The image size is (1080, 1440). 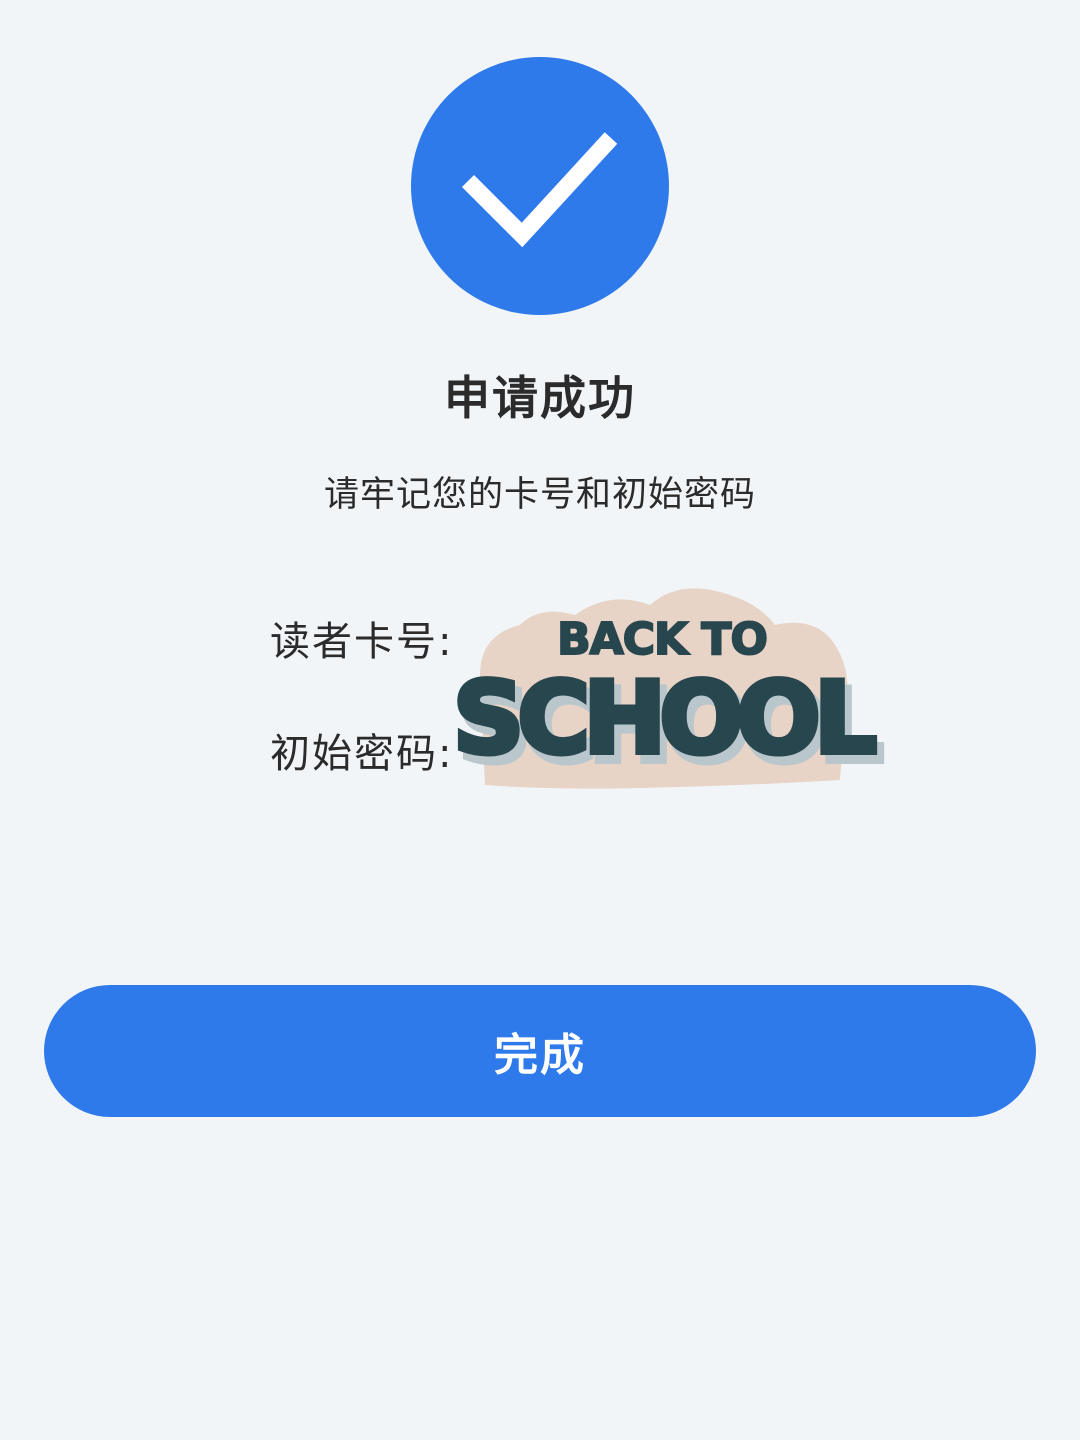 What do you see at coordinates (662, 639) in the screenshot?
I see `sticker-line-back-to: BACK TO` at bounding box center [662, 639].